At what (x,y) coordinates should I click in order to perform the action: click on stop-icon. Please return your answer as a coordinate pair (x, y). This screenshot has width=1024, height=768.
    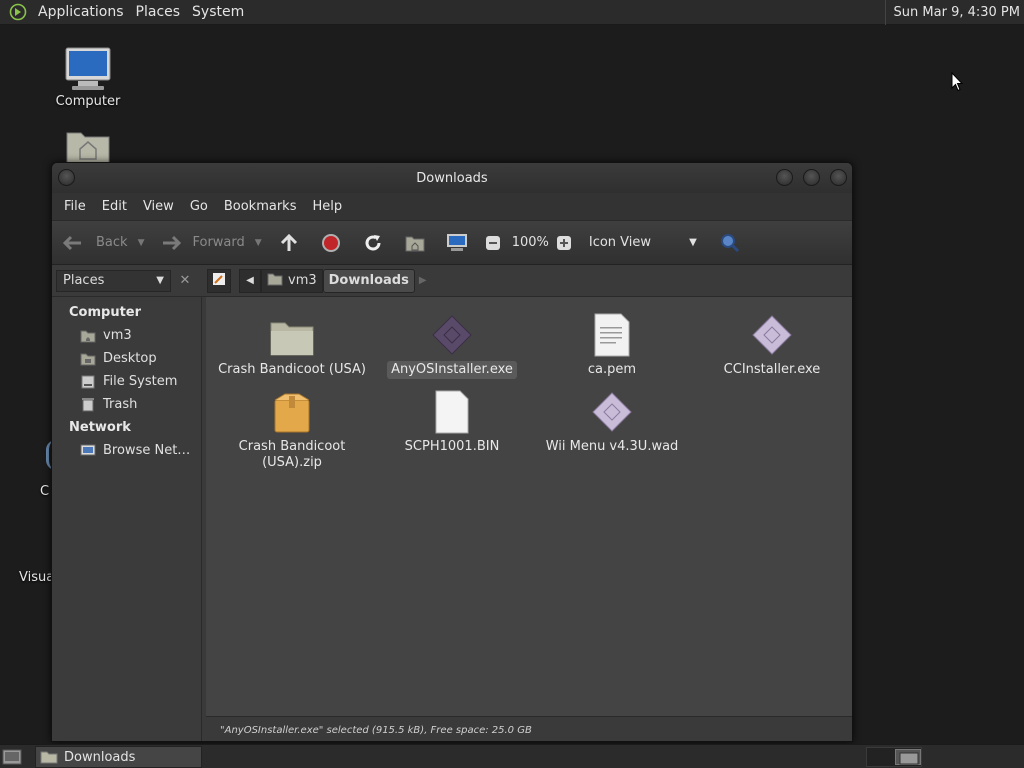
    Looking at the image, I should click on (331, 243).